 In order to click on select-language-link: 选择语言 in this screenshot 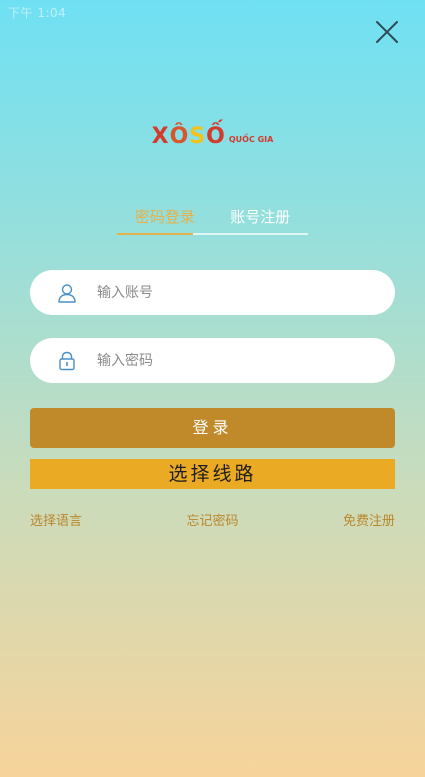, I will do `click(56, 519)`.